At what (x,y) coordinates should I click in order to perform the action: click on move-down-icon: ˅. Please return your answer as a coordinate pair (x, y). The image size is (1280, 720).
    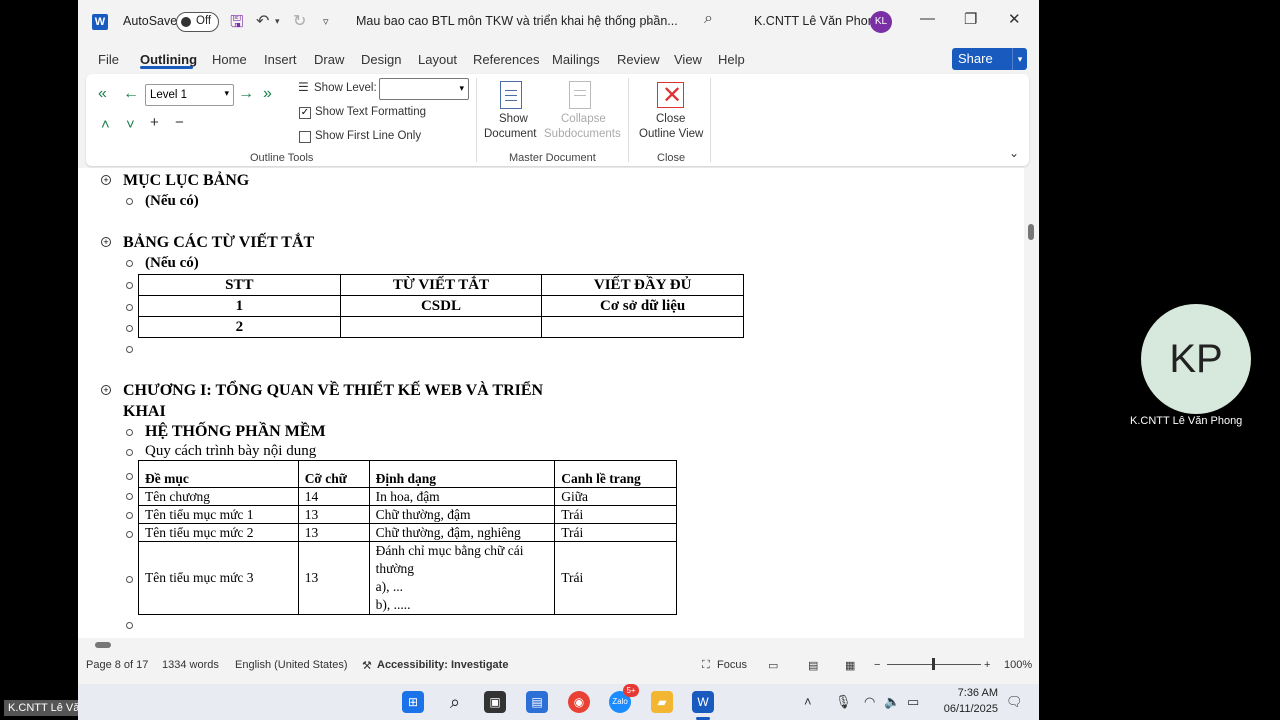
    Looking at the image, I should click on (130, 124).